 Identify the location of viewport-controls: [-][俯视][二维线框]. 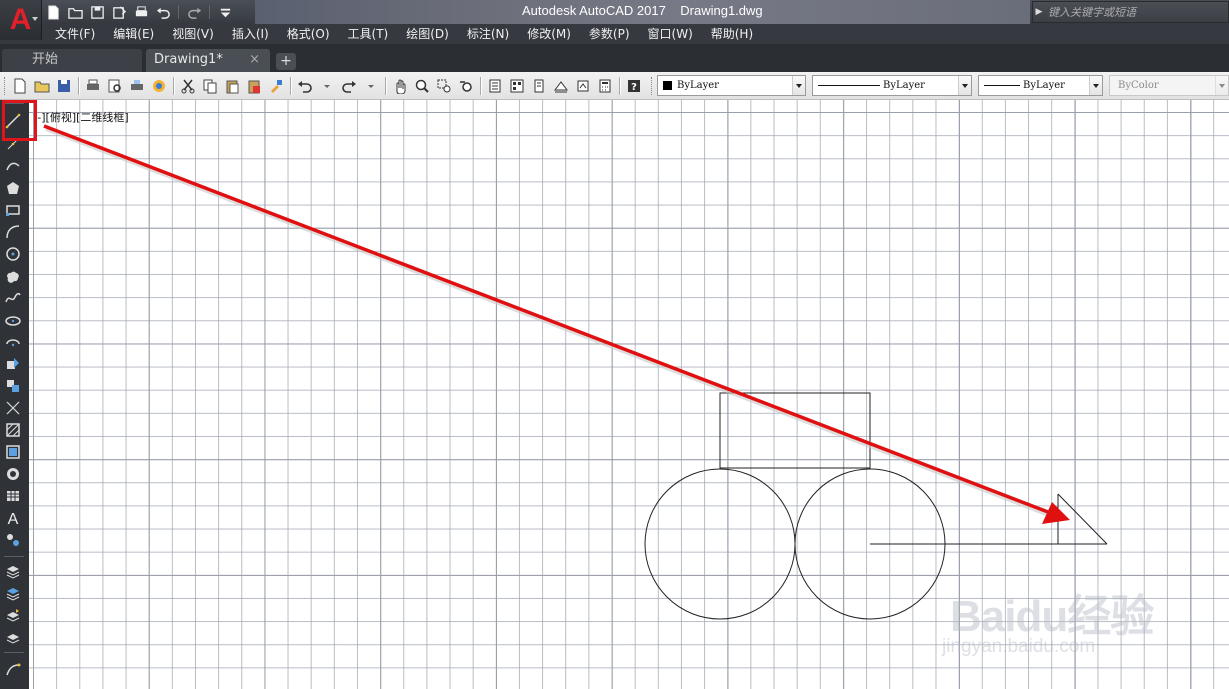
(81, 117).